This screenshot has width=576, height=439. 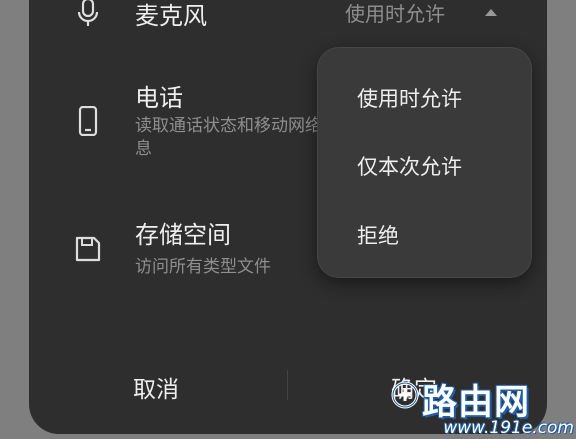 What do you see at coordinates (378, 235) in the screenshot?
I see `menu-item-deny: 拒绝` at bounding box center [378, 235].